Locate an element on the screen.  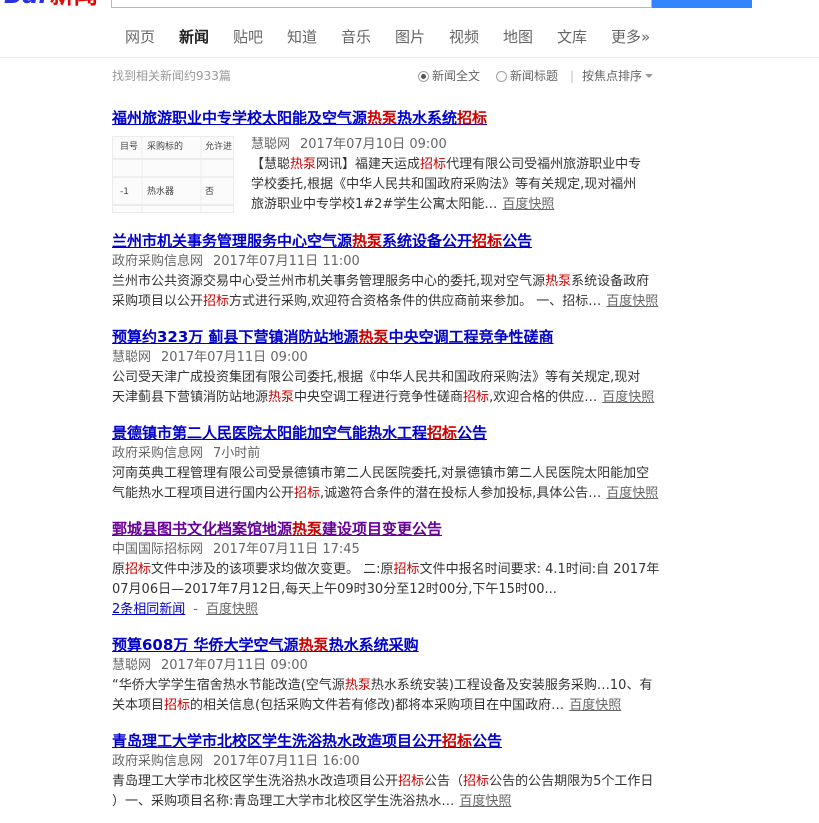
publish-time: 2017年07月10日 09:00 is located at coordinates (373, 144).